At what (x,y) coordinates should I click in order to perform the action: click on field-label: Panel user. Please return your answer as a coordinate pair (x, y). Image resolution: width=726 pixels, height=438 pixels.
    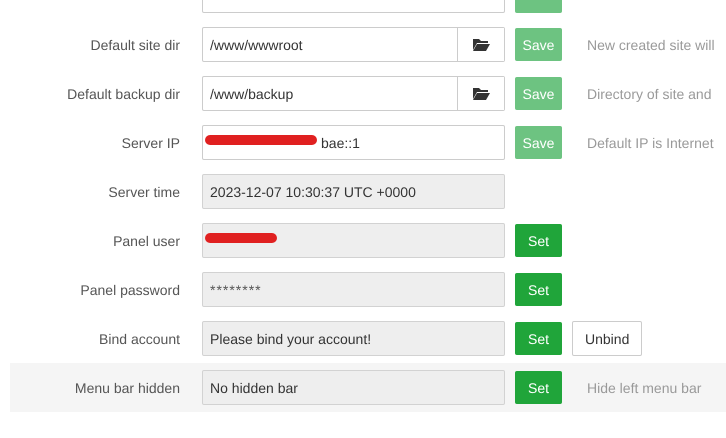
    Looking at the image, I should click on (146, 240).